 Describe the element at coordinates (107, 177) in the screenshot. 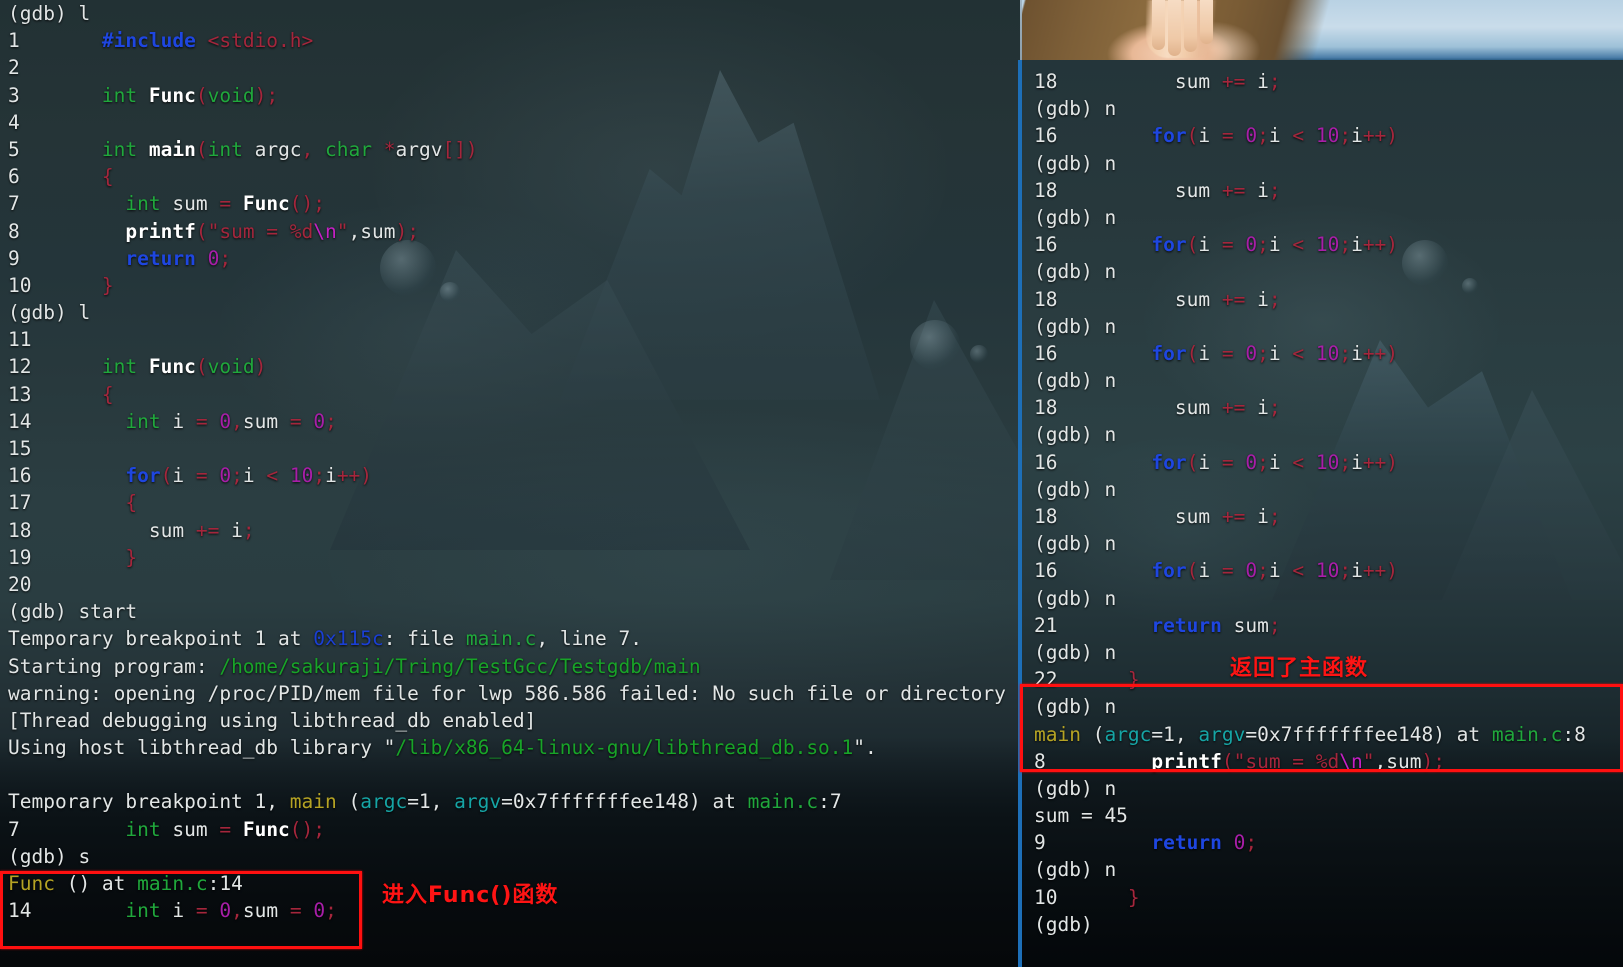

I see `terminal-token: {` at that location.